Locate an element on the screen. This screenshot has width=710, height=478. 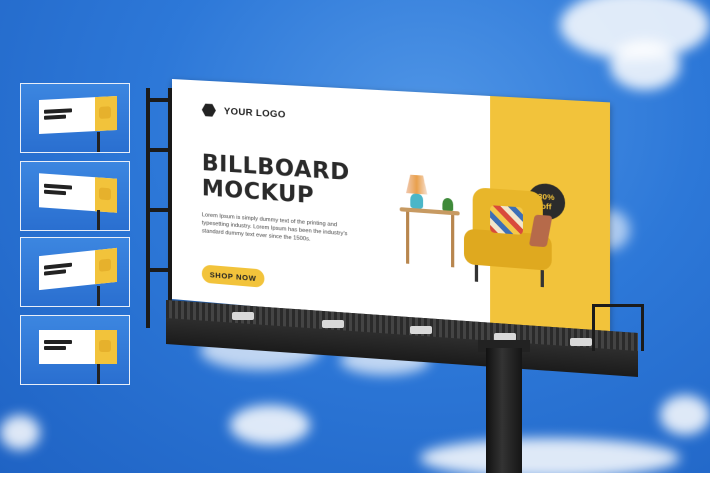
lamp-base is located at coordinates (416, 200).